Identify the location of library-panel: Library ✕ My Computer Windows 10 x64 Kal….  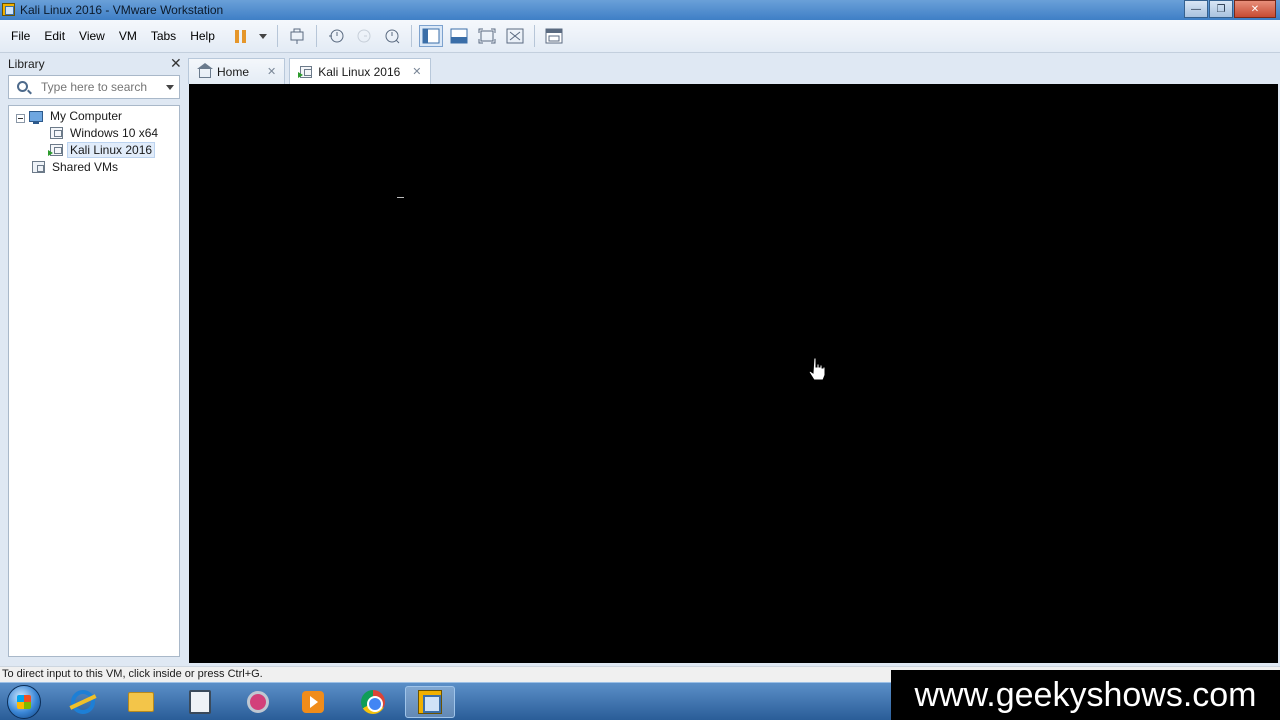
(92, 360).